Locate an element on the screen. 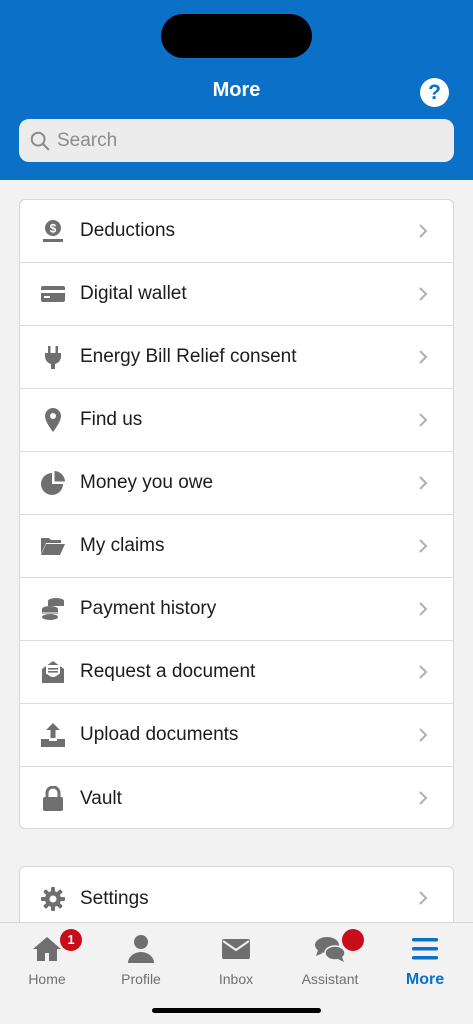 Image resolution: width=473 pixels, height=1024 pixels. menu-item-label: Money you owe is located at coordinates (147, 482).